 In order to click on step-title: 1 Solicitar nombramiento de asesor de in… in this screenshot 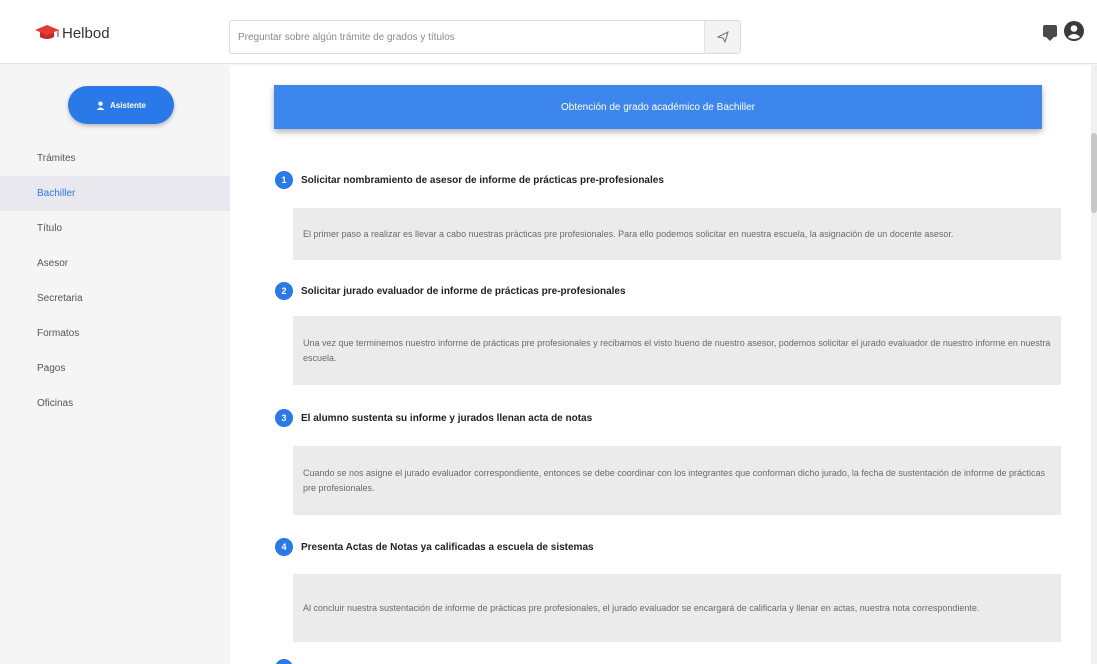, I will do `click(469, 180)`.